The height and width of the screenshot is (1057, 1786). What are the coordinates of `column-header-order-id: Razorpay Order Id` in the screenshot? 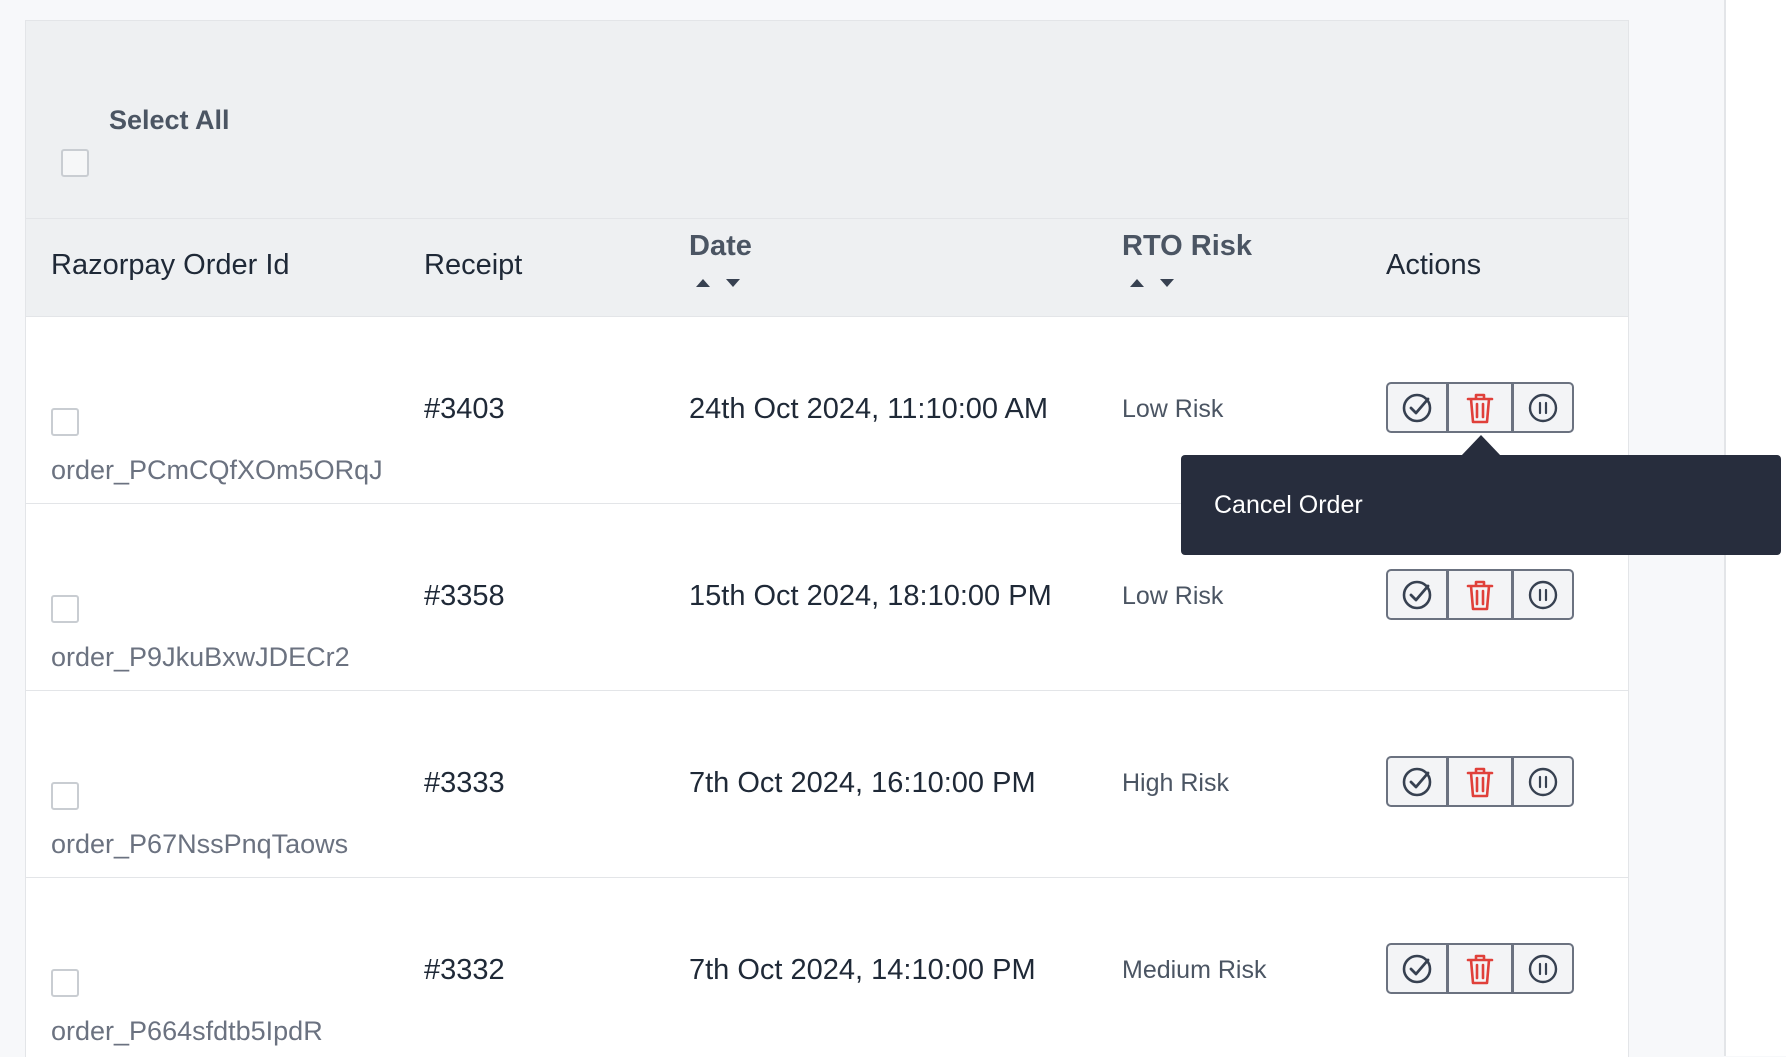 It's located at (170, 265).